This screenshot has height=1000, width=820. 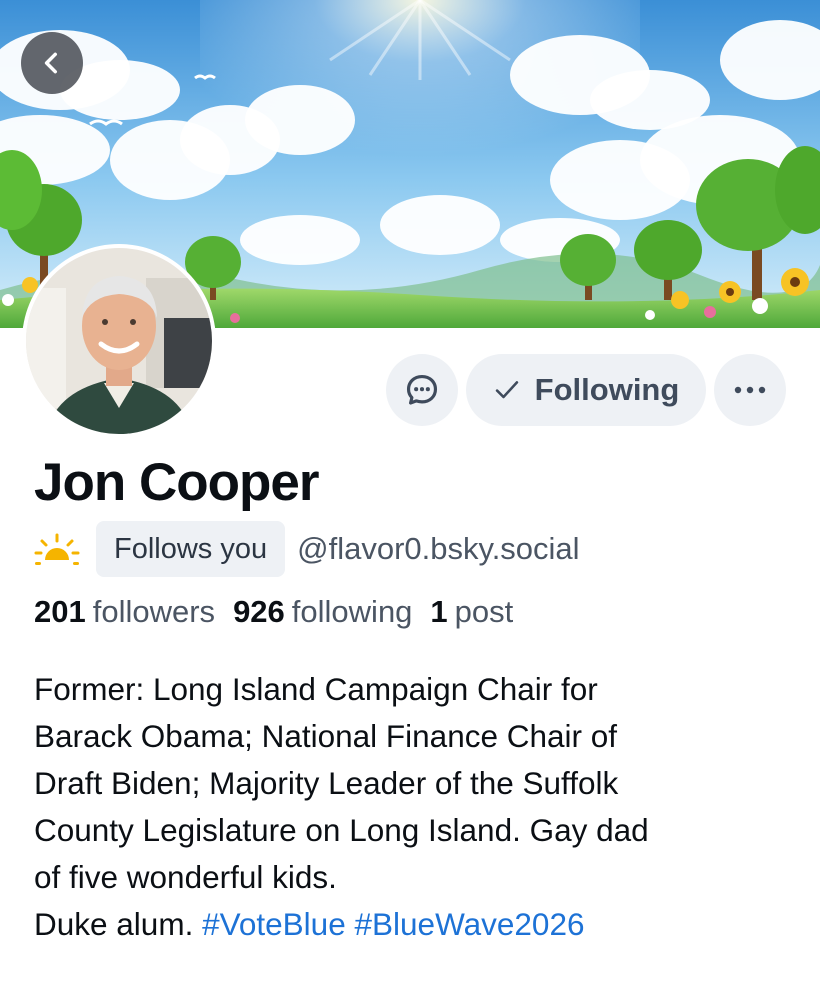 What do you see at coordinates (259, 611) in the screenshot?
I see `following-count: 926` at bounding box center [259, 611].